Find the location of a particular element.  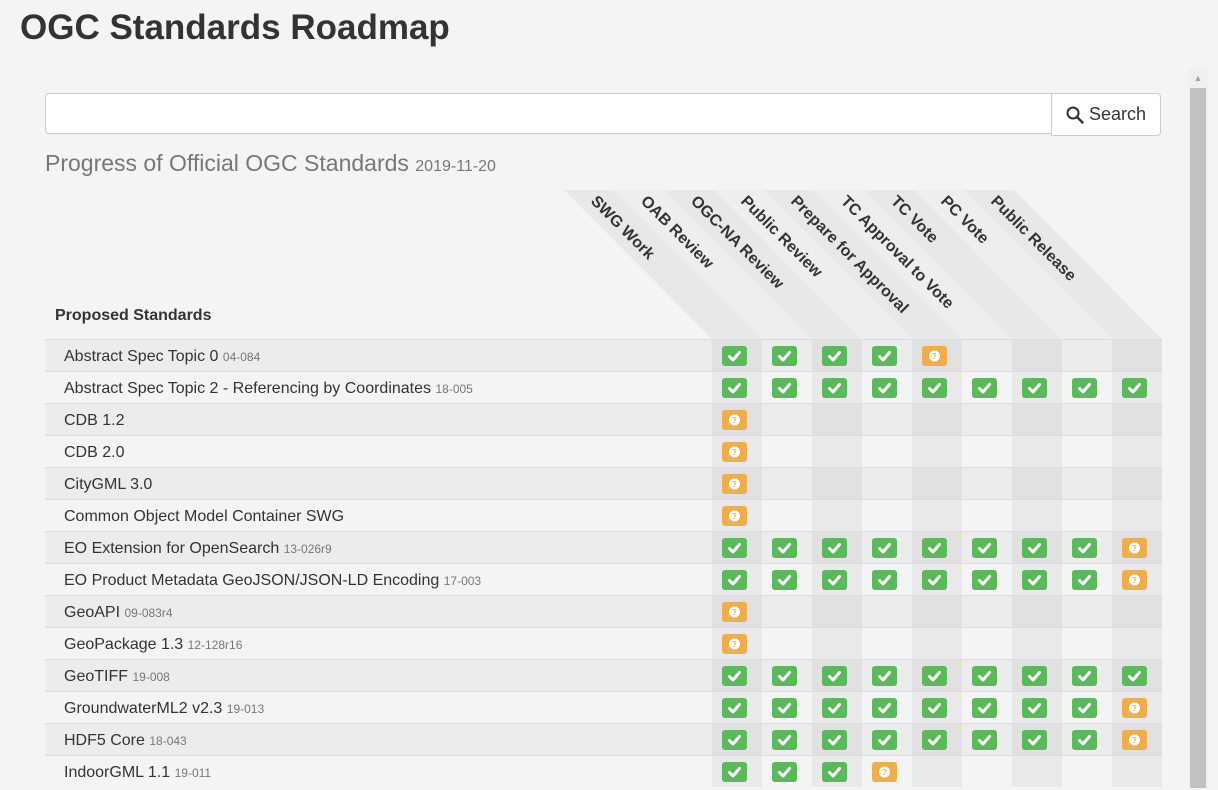

table-row: EO Extension for OpenSearch 13-026r9? is located at coordinates (603, 547).